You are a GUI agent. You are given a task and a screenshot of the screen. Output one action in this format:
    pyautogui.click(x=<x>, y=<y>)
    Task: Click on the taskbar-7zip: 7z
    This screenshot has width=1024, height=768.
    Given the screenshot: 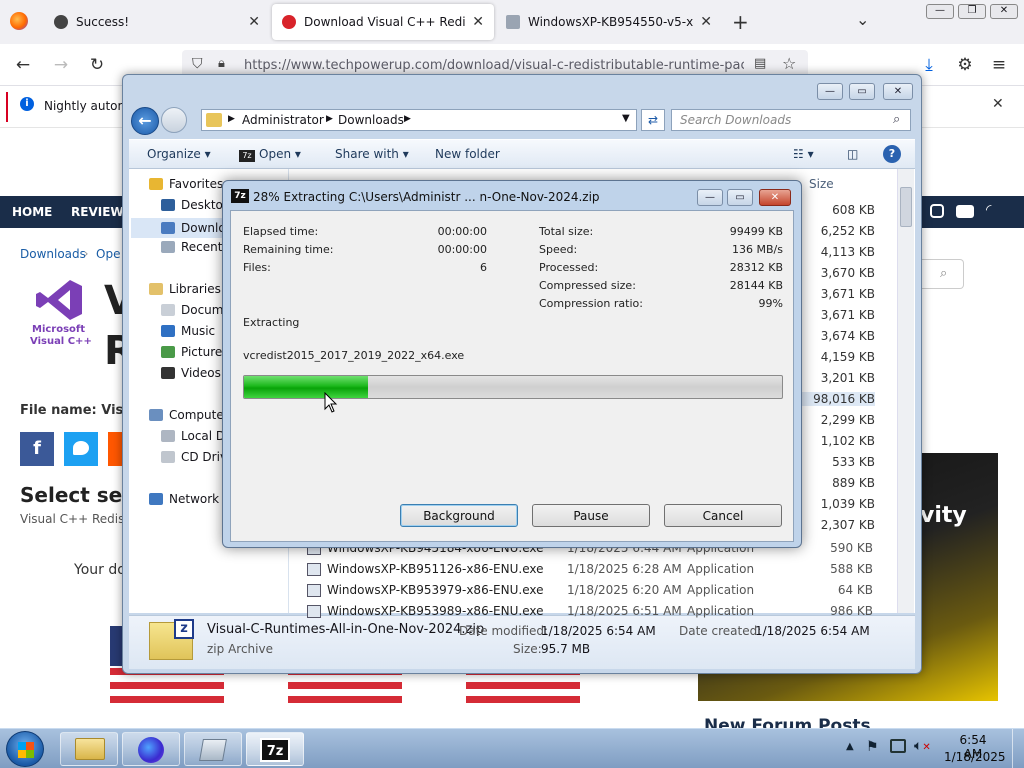 What is the action you would take?
    pyautogui.click(x=275, y=749)
    